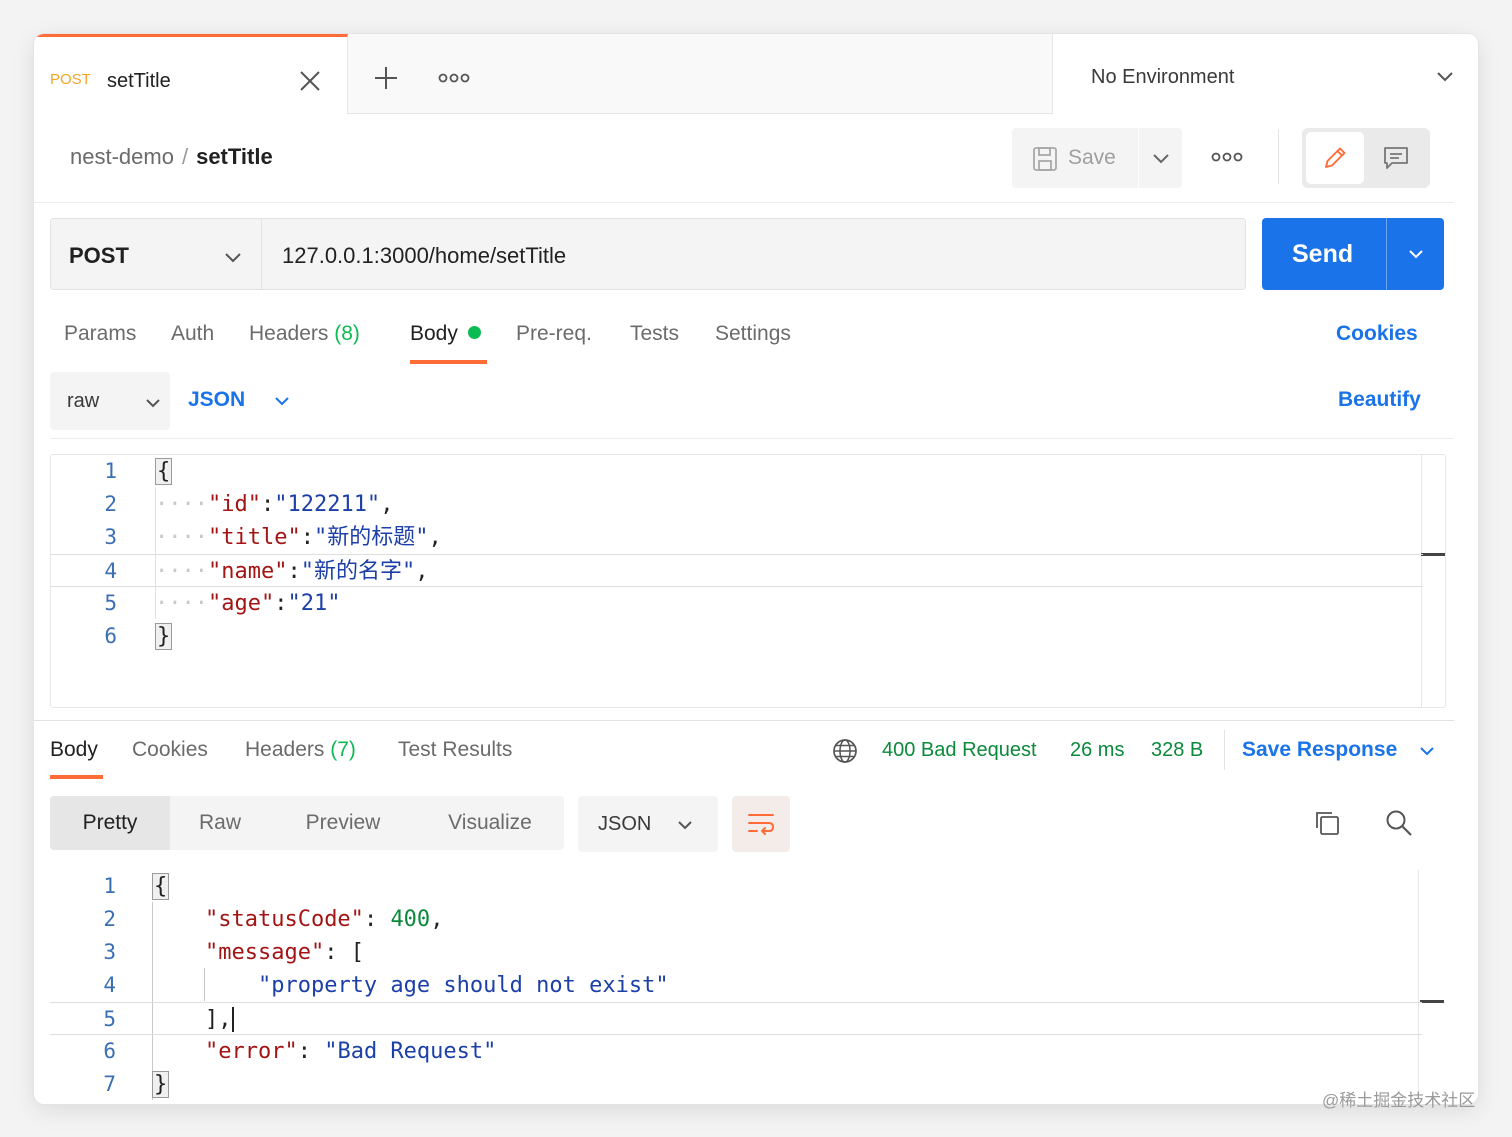 This screenshot has height=1137, width=1512. I want to click on response-size: 328 B, so click(1177, 750).